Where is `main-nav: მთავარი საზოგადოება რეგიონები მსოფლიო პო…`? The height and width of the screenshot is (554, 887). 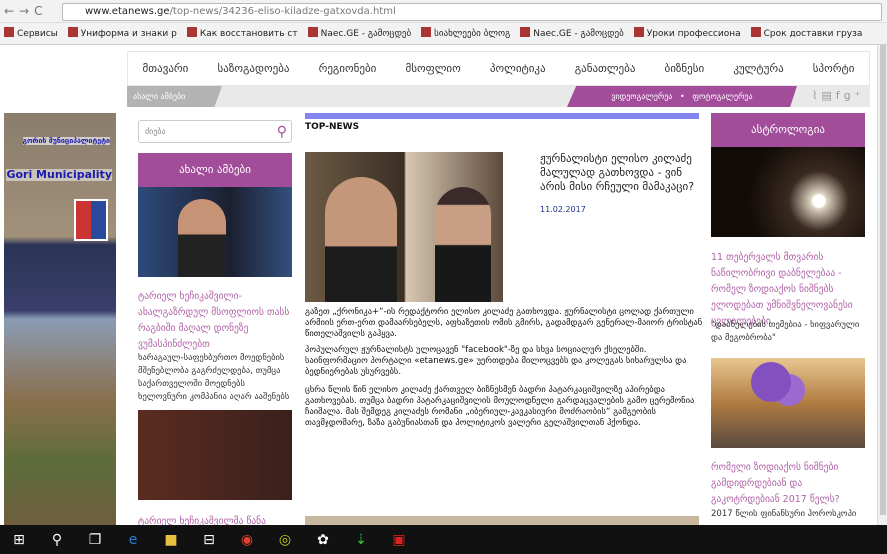 main-nav: მთავარი საზოგადოება რეგიონები მსოფლიო პო… is located at coordinates (498, 68).